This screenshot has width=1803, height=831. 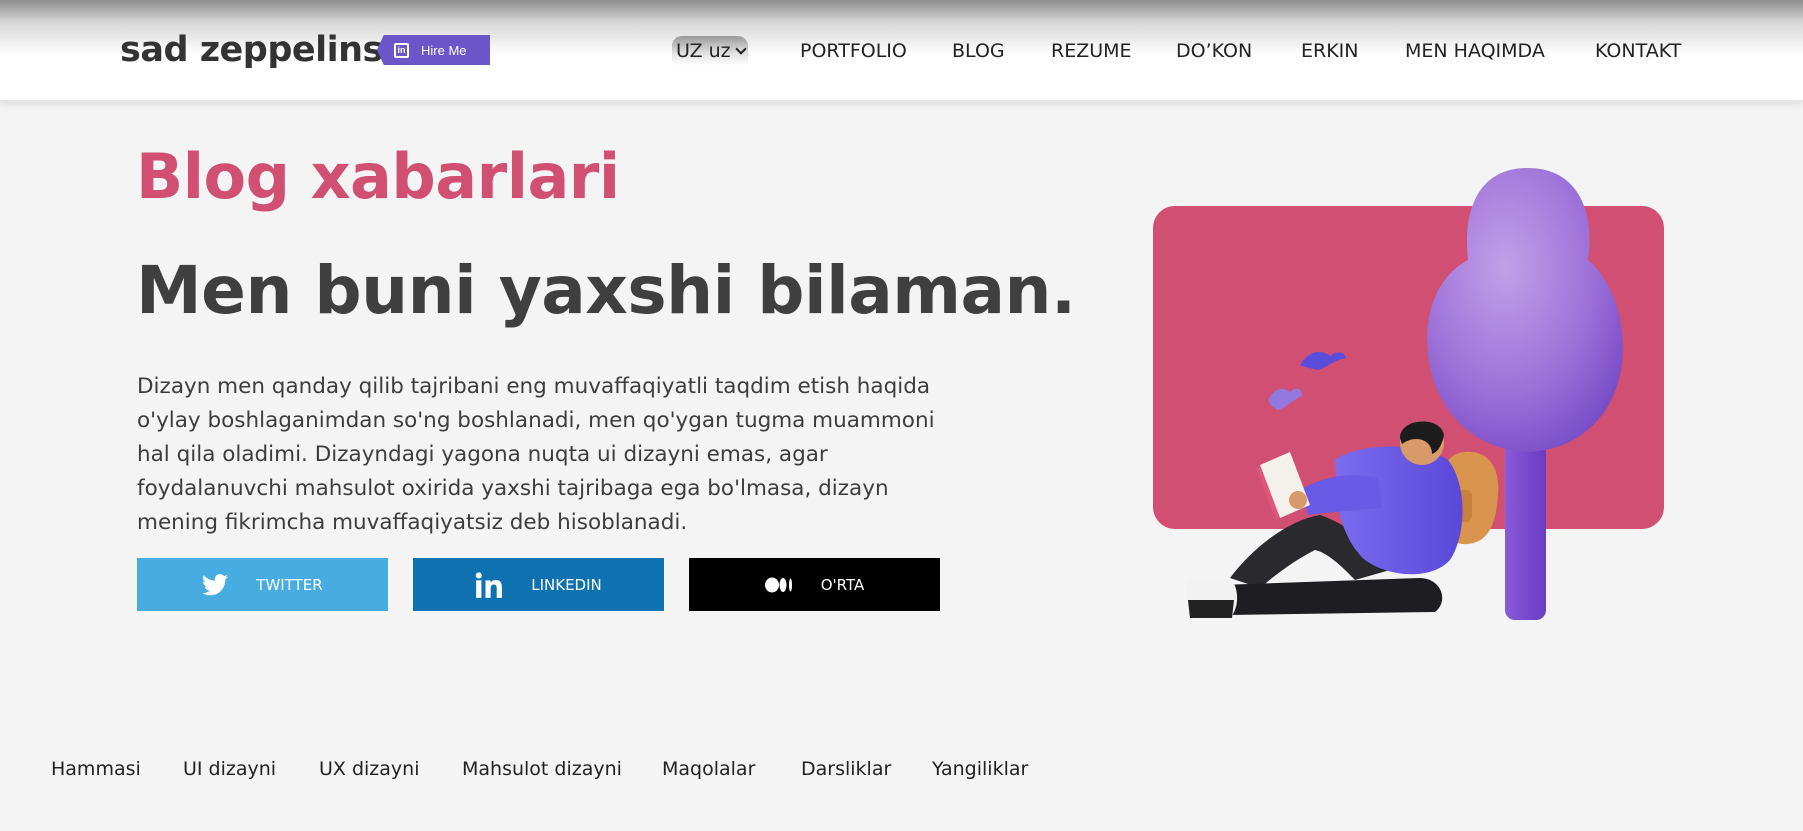 I want to click on nav-men-haqimda: MEN HAQIMDA, so click(x=1475, y=51).